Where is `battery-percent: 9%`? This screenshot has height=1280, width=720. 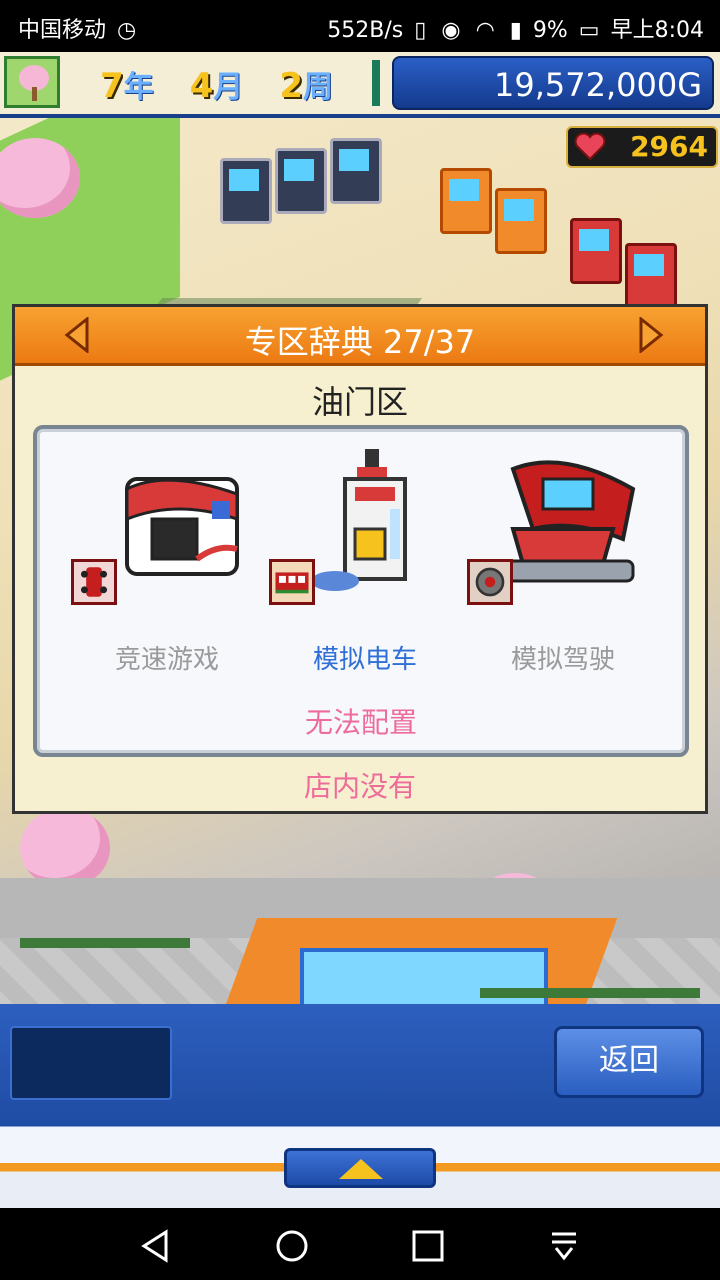 battery-percent: 9% is located at coordinates (550, 30).